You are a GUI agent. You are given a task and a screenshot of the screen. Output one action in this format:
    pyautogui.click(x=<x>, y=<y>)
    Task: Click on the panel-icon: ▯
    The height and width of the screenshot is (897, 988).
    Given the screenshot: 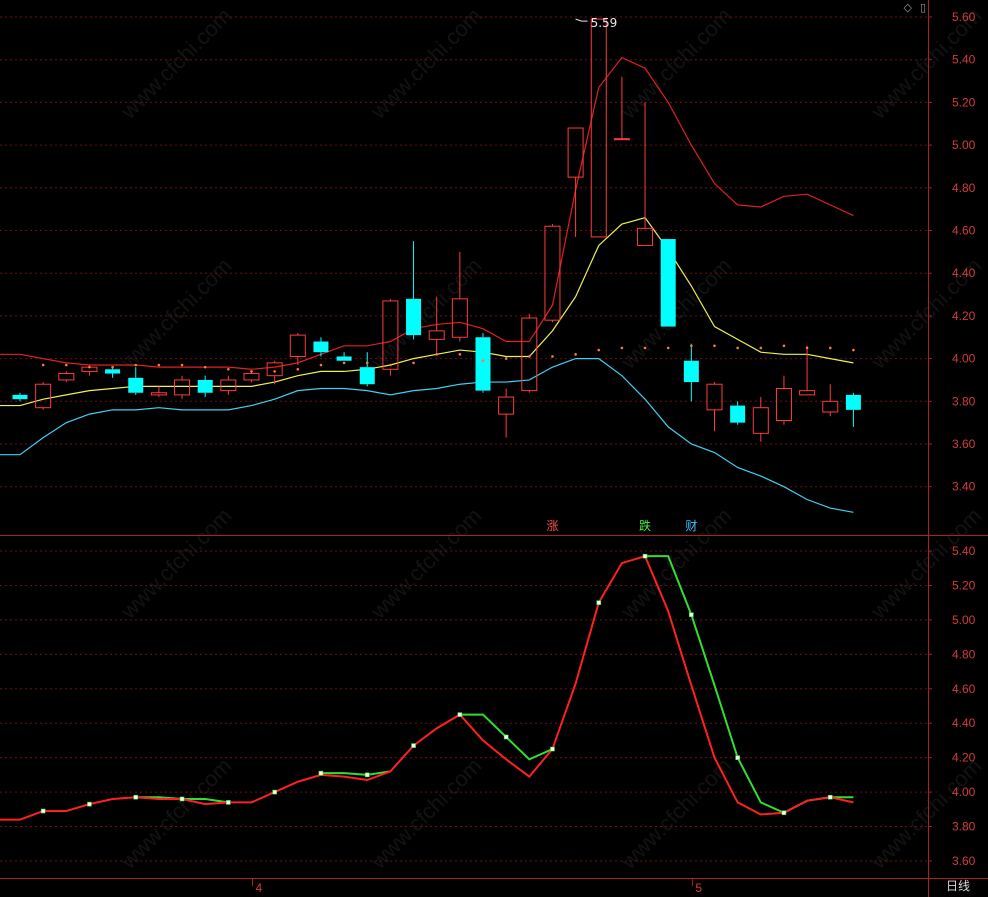 What is the action you would take?
    pyautogui.click(x=923, y=7)
    